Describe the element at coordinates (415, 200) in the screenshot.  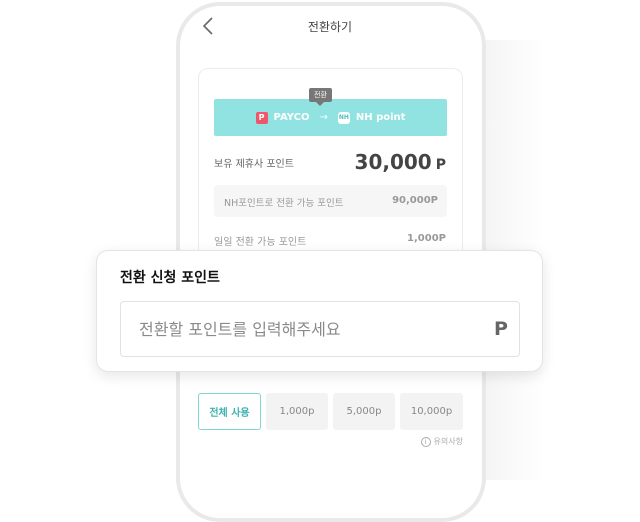
I see `convertible-value: 90,000P` at that location.